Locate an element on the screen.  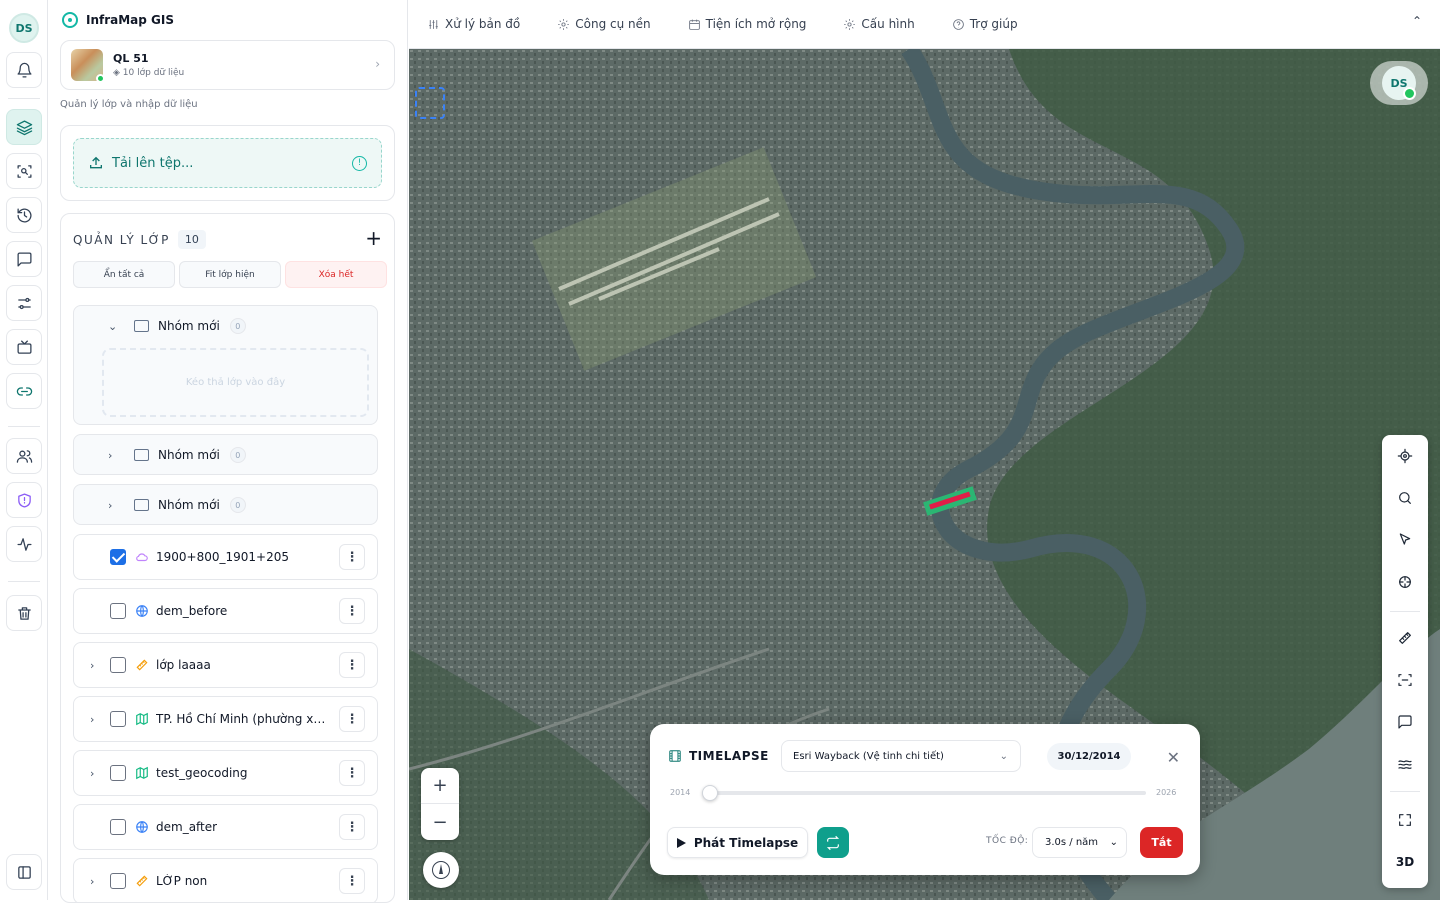
layer-group: › Nhóm mới 0 is located at coordinates (225, 504).